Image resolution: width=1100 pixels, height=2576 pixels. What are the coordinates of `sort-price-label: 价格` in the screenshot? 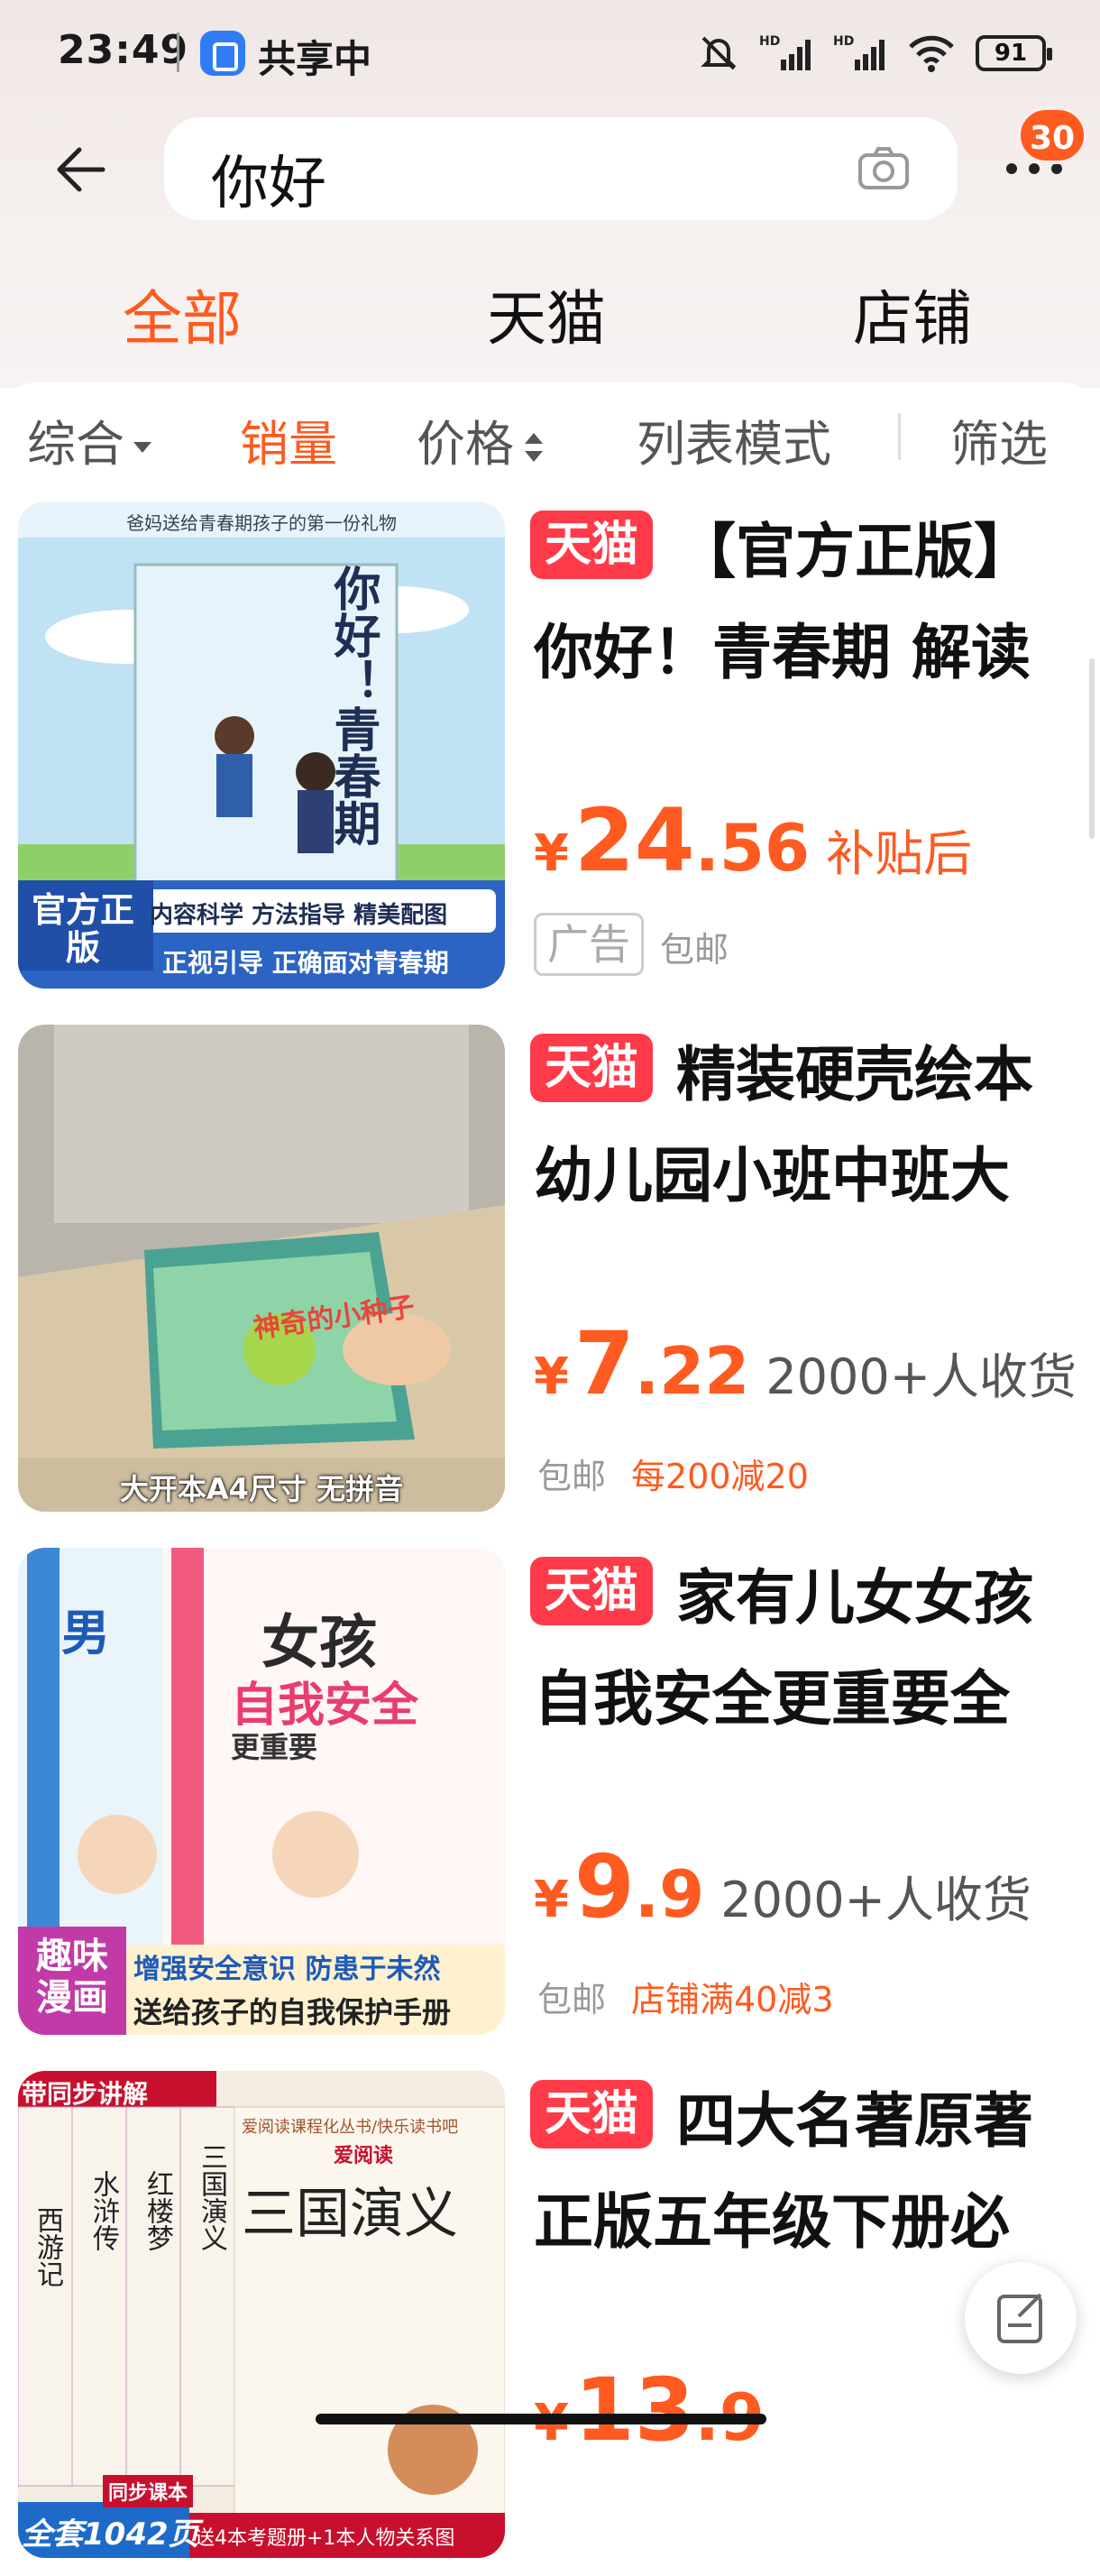 It's located at (465, 445).